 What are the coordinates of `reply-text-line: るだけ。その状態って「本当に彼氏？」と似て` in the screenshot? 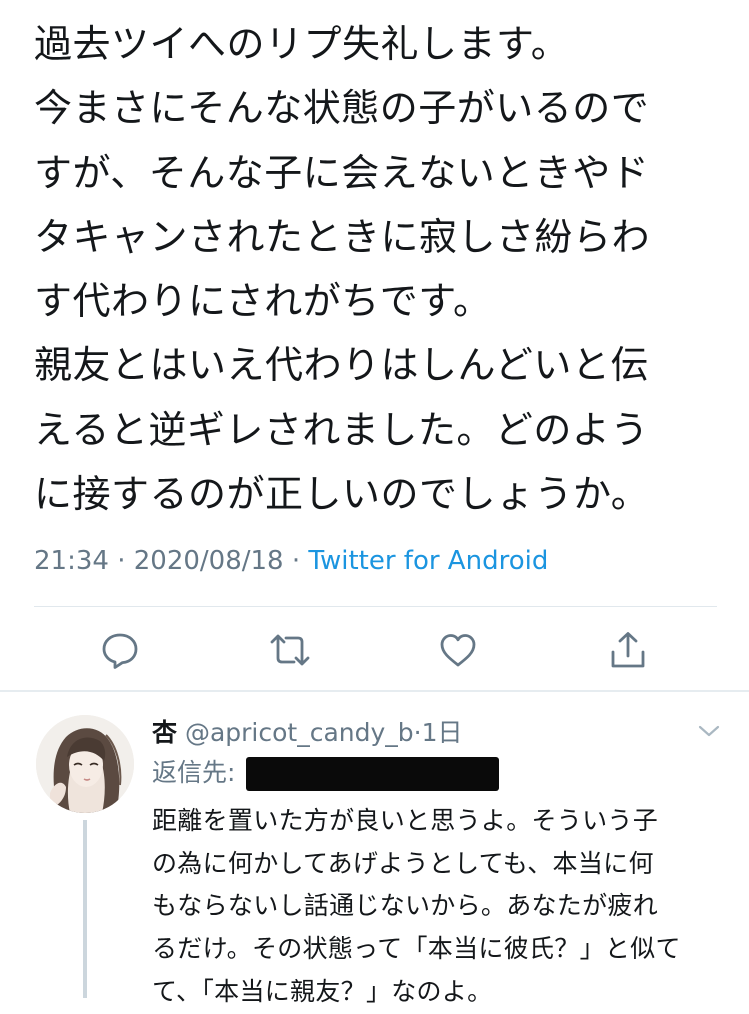 It's located at (416, 949).